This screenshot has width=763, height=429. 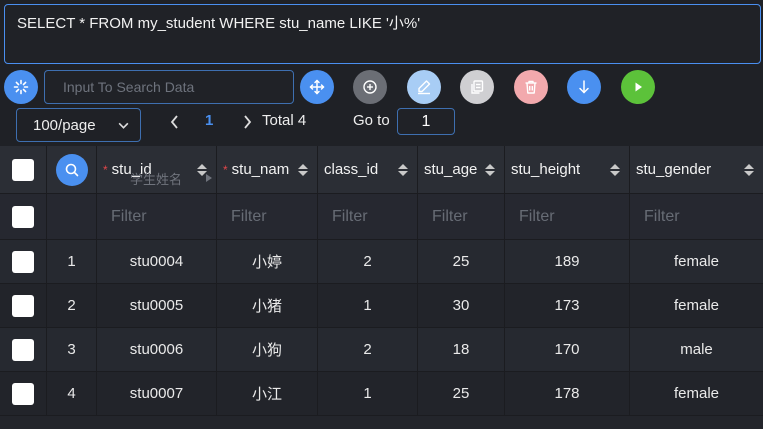 I want to click on filter-cell-stu-gender: Filter, so click(x=696, y=216).